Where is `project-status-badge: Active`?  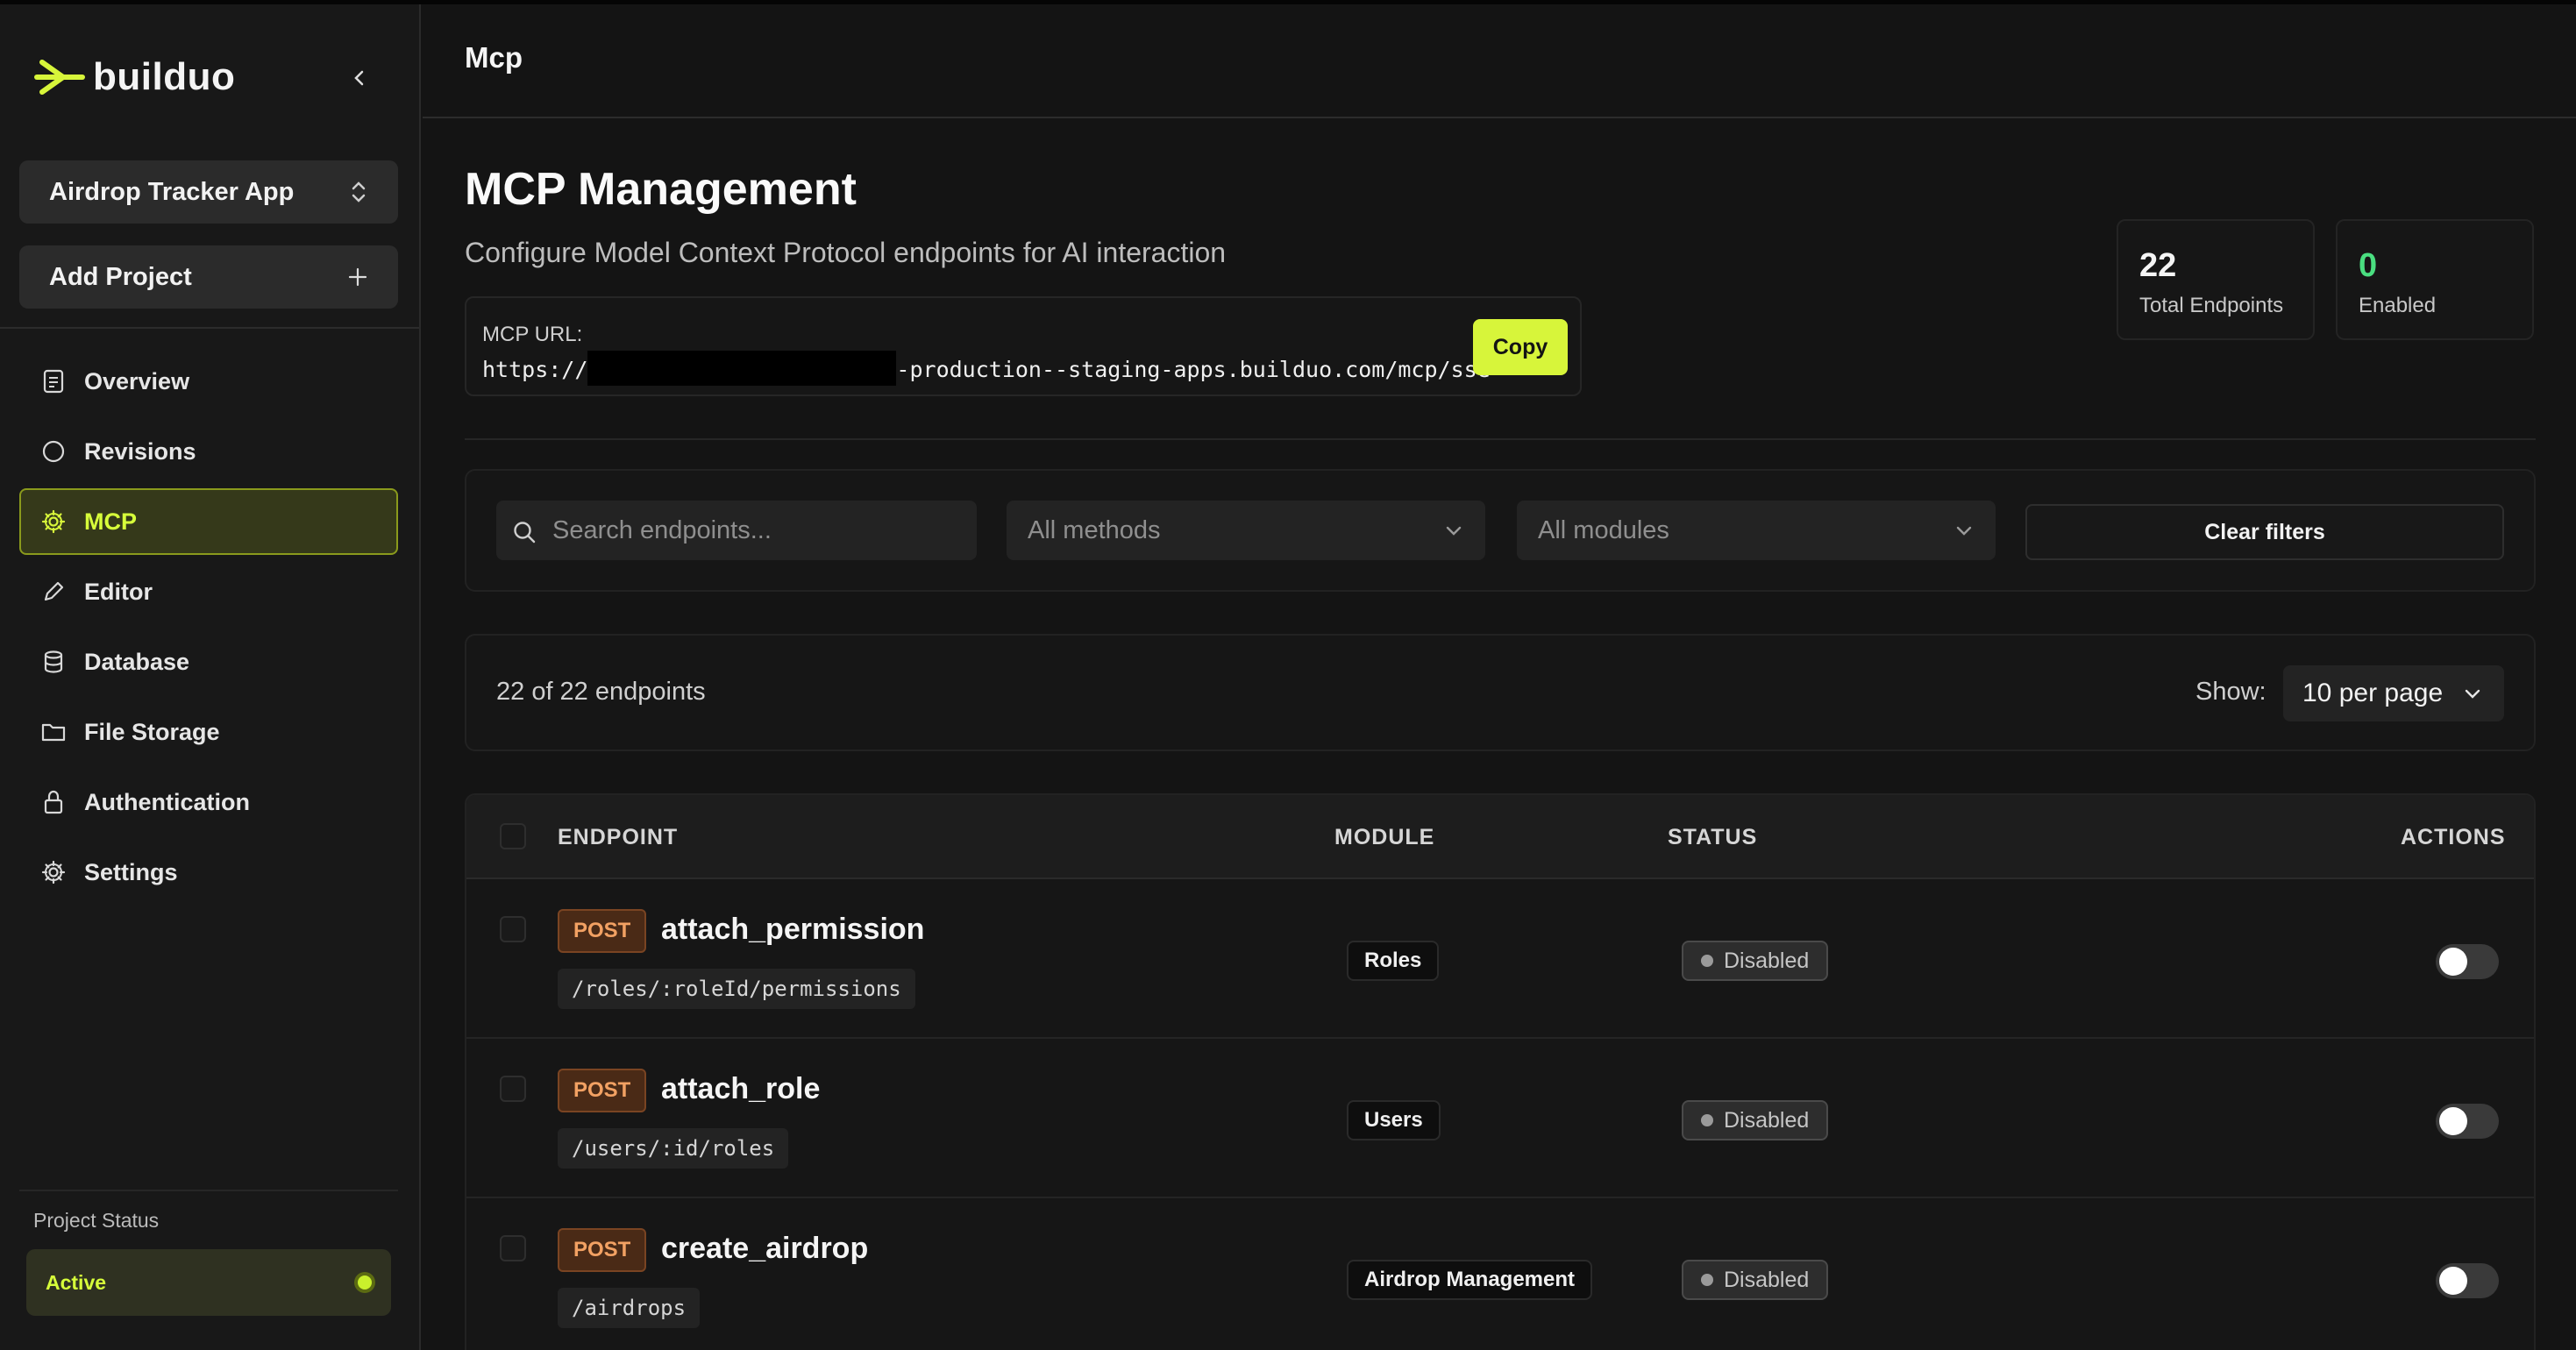 project-status-badge: Active is located at coordinates (208, 1283).